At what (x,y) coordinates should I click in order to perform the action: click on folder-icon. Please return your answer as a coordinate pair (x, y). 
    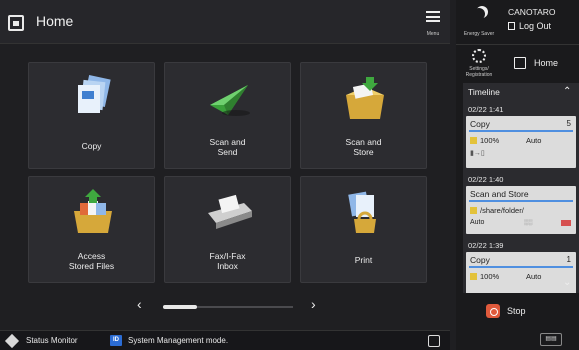
    Looking at the image, I should click on (473, 210).